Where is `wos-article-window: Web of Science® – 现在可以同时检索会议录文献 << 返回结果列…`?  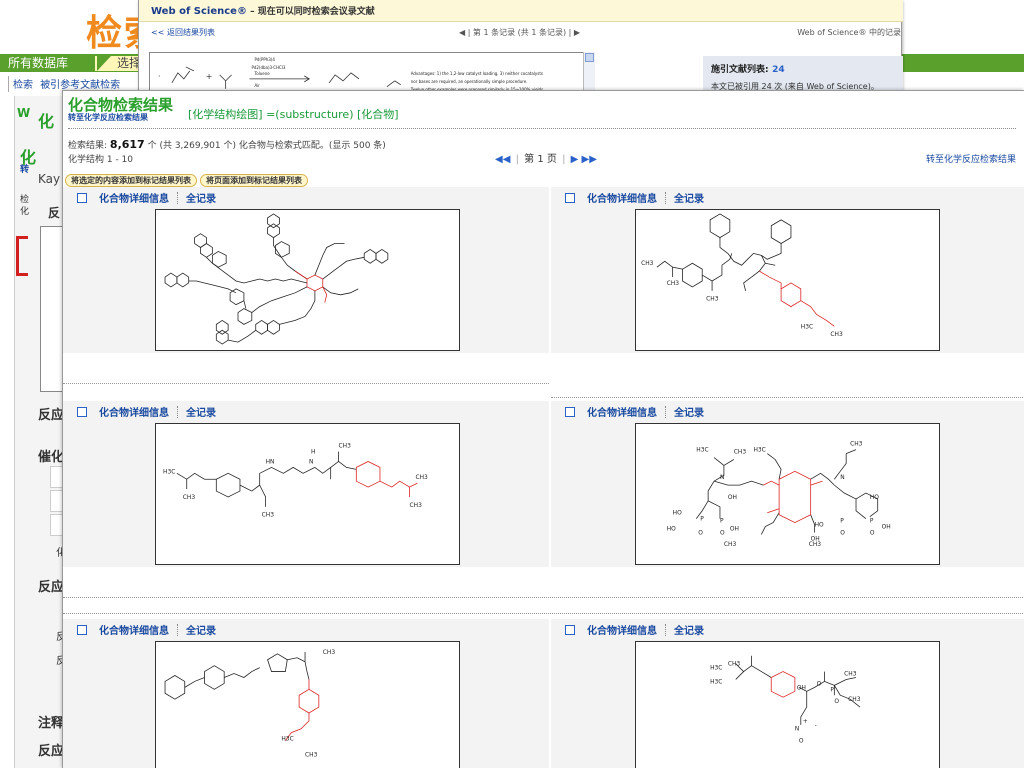
wos-article-window: Web of Science® – 现在可以同时检索会议录文献 << 返回结果列… is located at coordinates (520, 49).